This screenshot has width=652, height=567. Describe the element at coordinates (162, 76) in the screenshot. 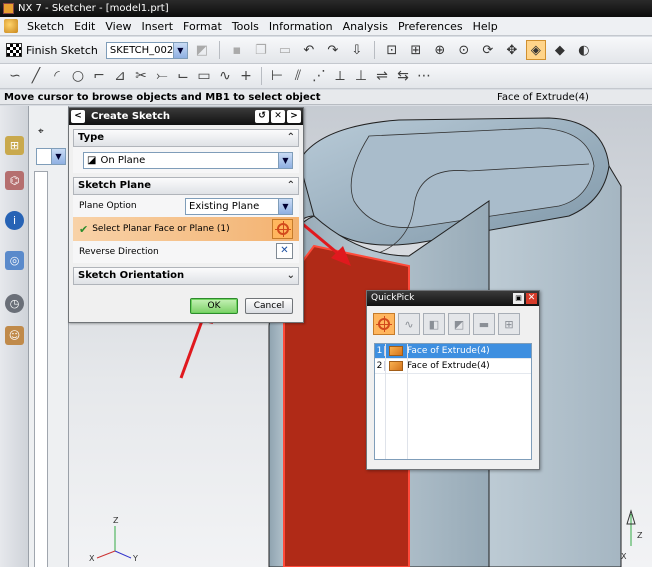

I see `quick-extend-icon: ⤚` at that location.